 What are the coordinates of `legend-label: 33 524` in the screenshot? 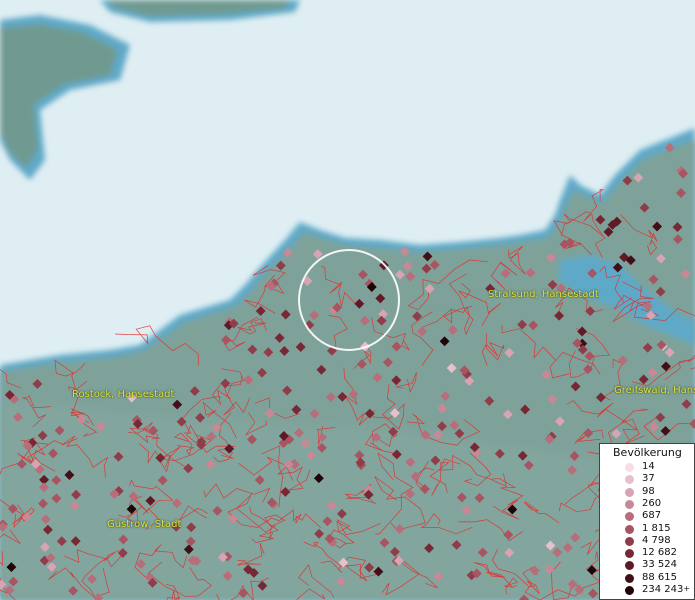 It's located at (659, 565).